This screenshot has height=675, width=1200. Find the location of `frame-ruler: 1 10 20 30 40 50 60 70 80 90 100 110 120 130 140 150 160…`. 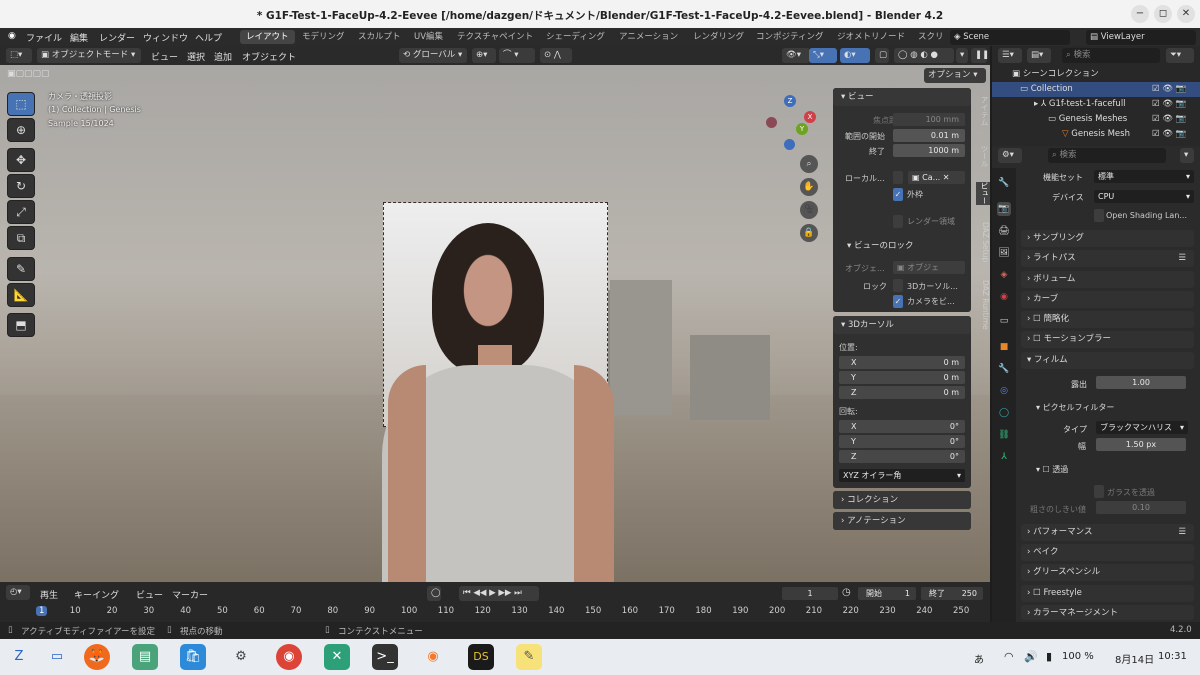

frame-ruler: 1 10 20 30 40 50 60 70 80 90 100 110 120 130 140 150 160… is located at coordinates (495, 602).